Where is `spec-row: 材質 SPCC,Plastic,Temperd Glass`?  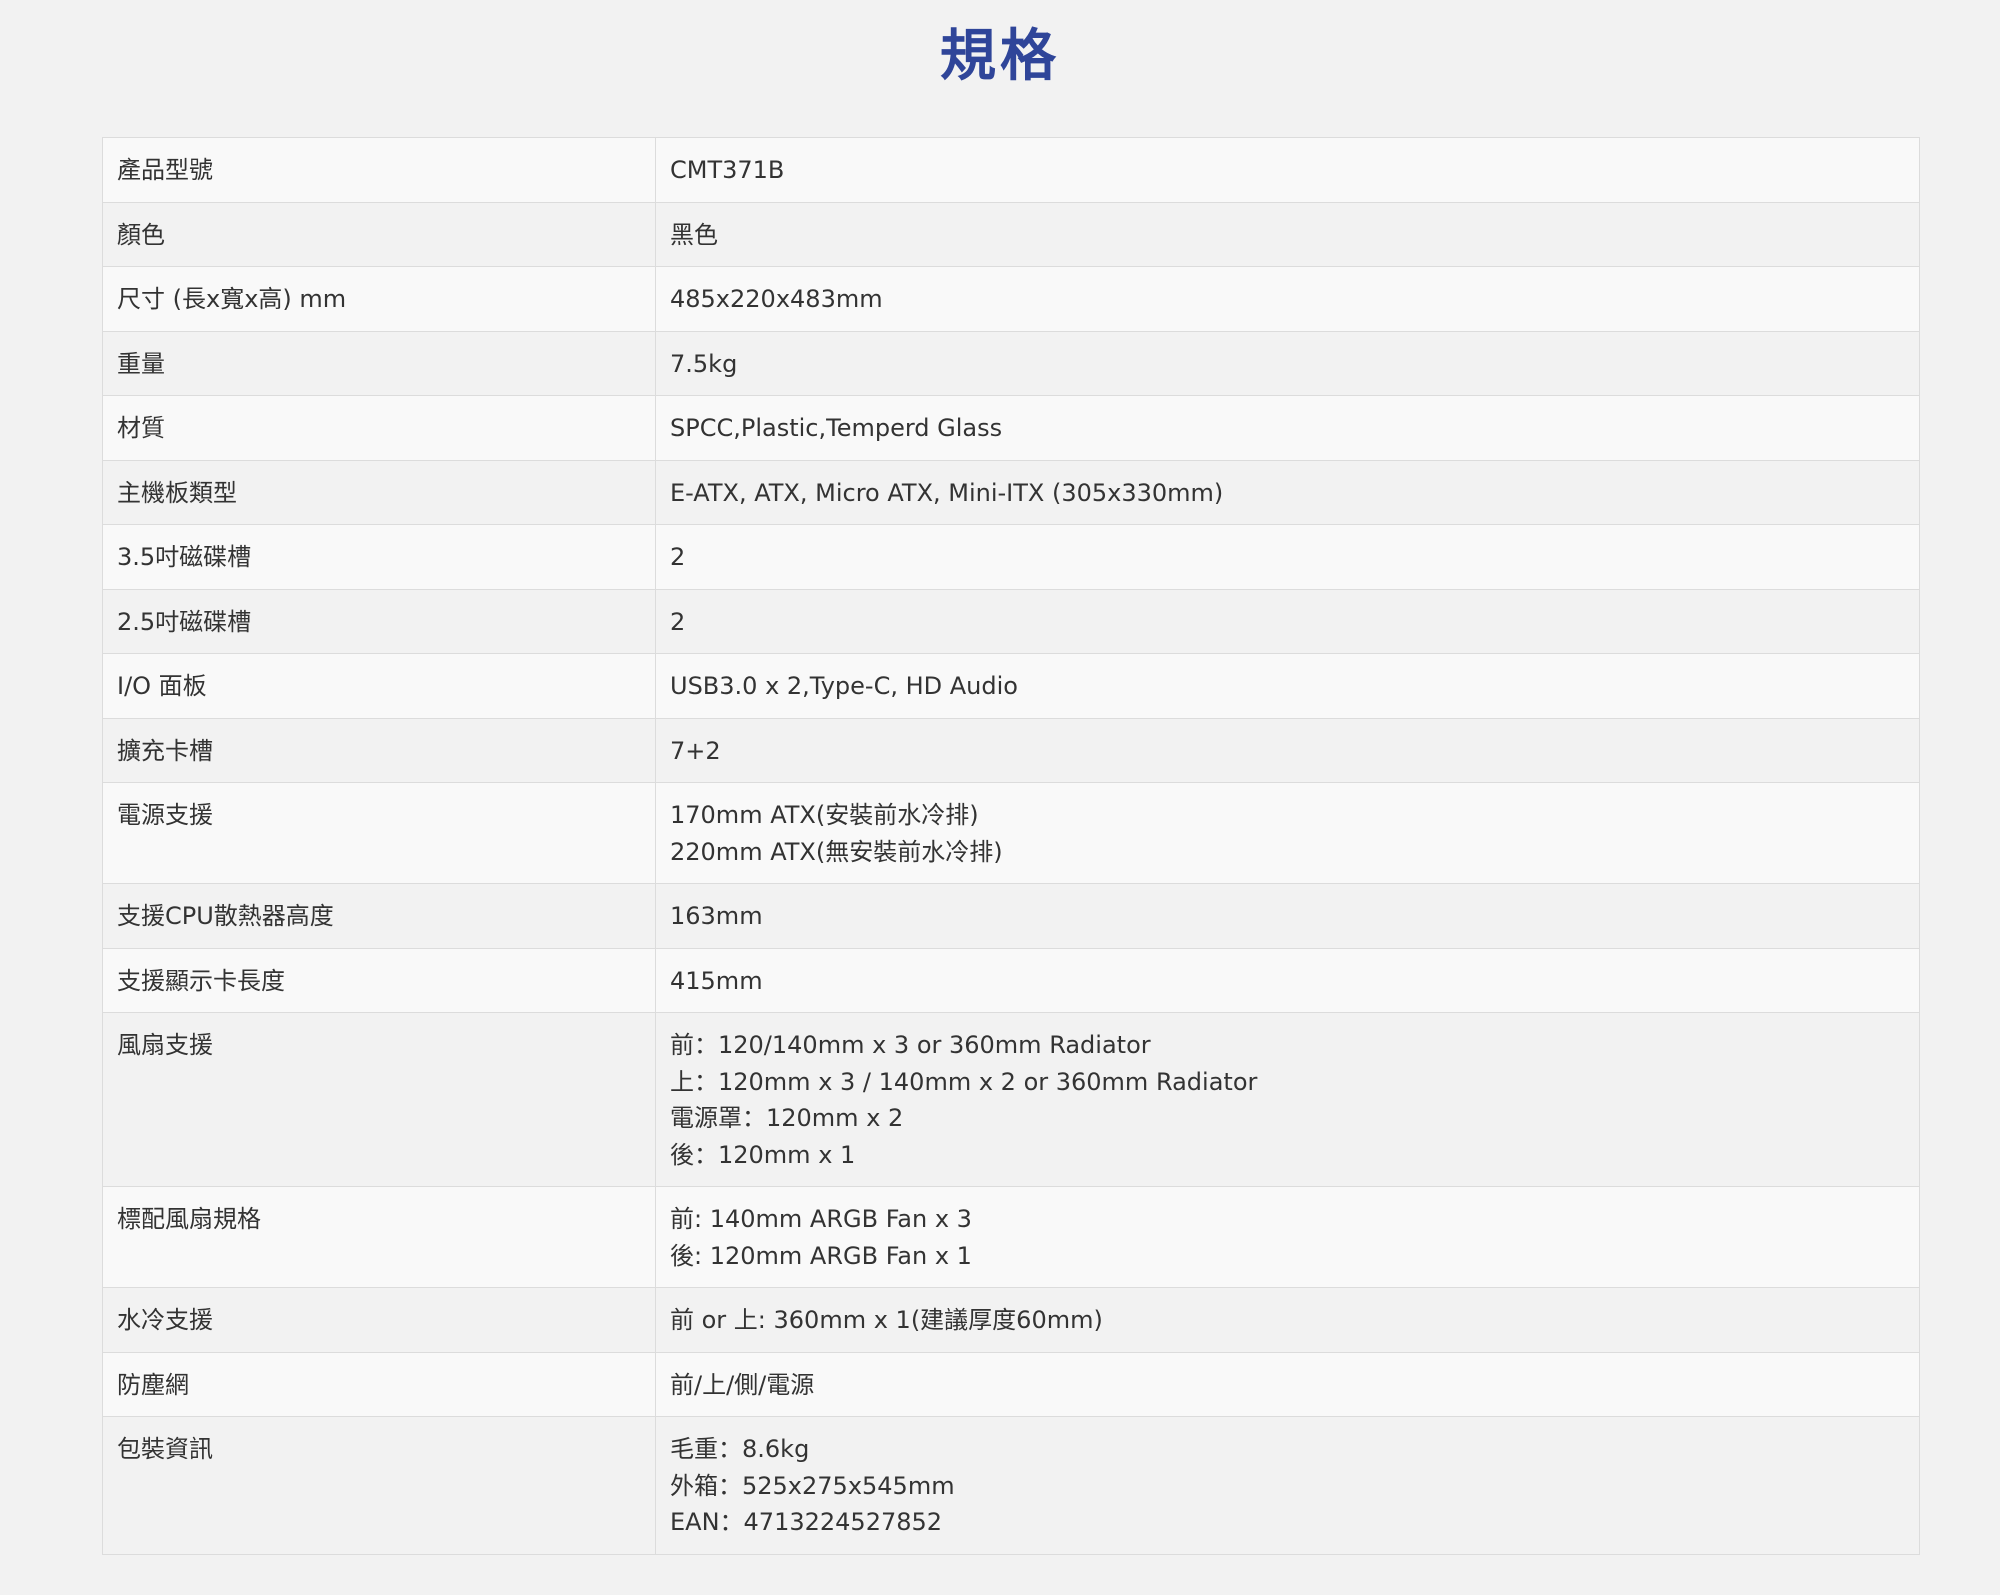
spec-row: 材質 SPCC,Plastic,Temperd Glass is located at coordinates (1011, 428).